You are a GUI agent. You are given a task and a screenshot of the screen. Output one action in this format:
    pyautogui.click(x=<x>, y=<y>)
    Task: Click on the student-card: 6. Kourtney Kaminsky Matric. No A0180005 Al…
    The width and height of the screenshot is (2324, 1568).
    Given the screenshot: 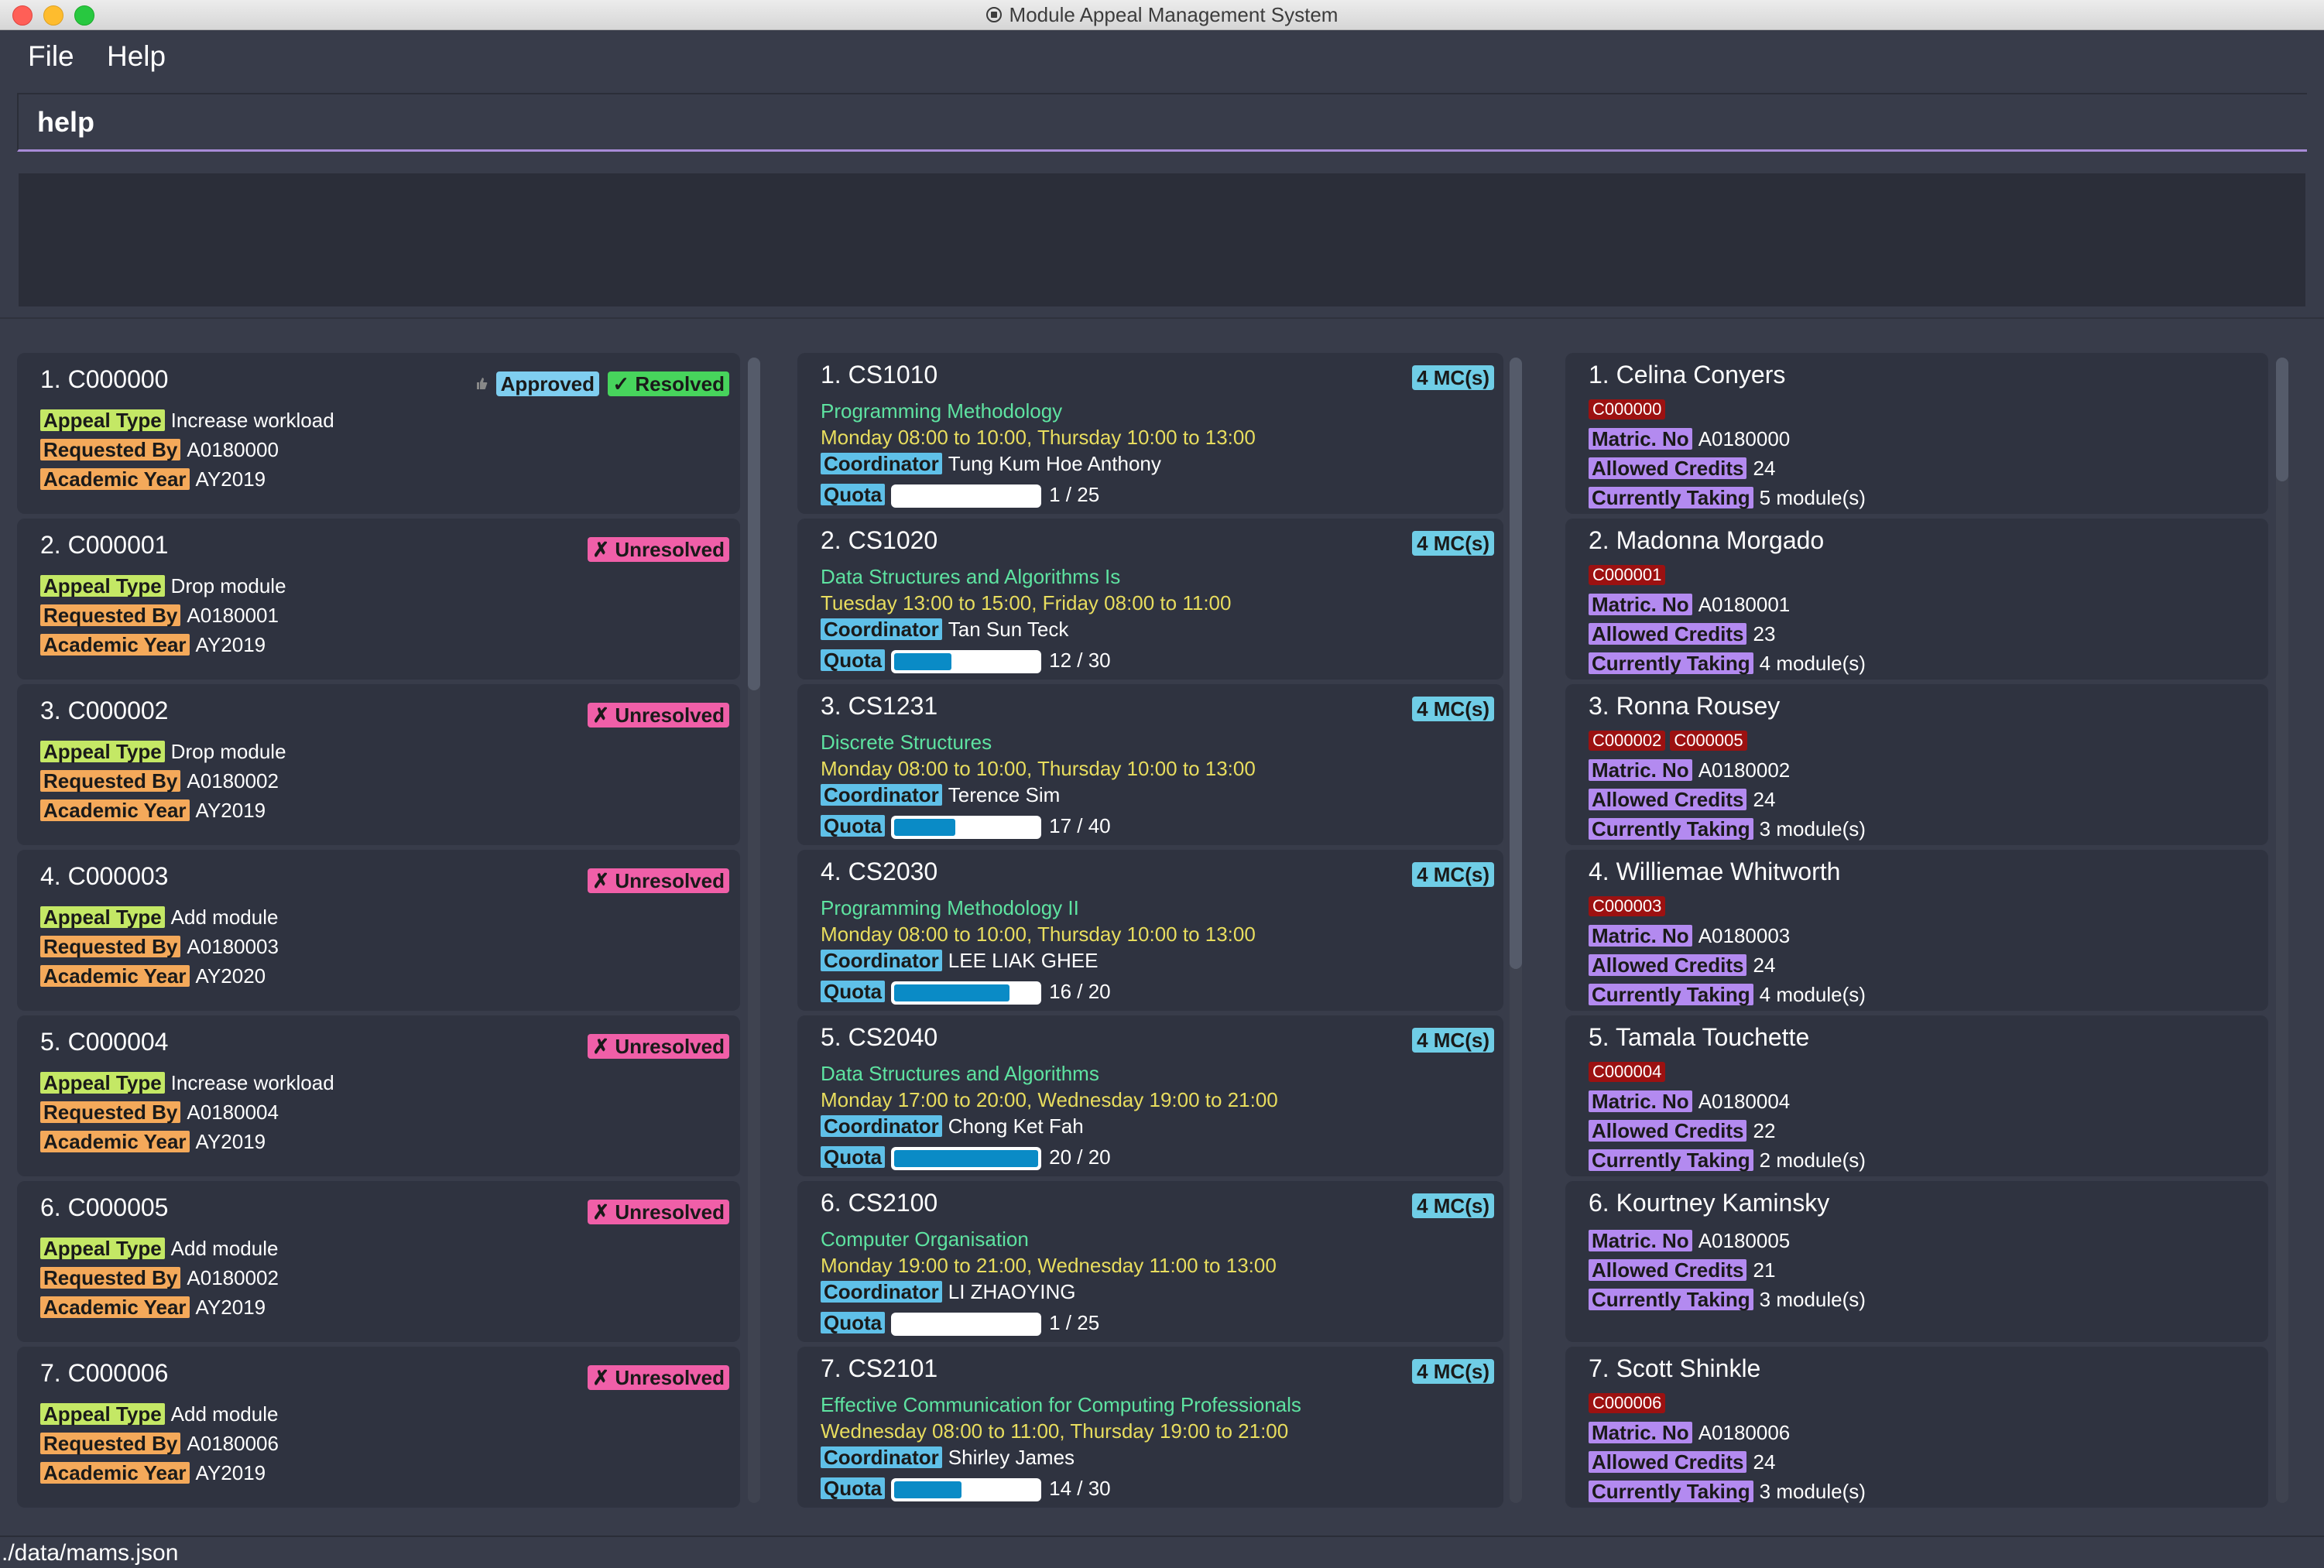 What is the action you would take?
    pyautogui.click(x=1916, y=1261)
    